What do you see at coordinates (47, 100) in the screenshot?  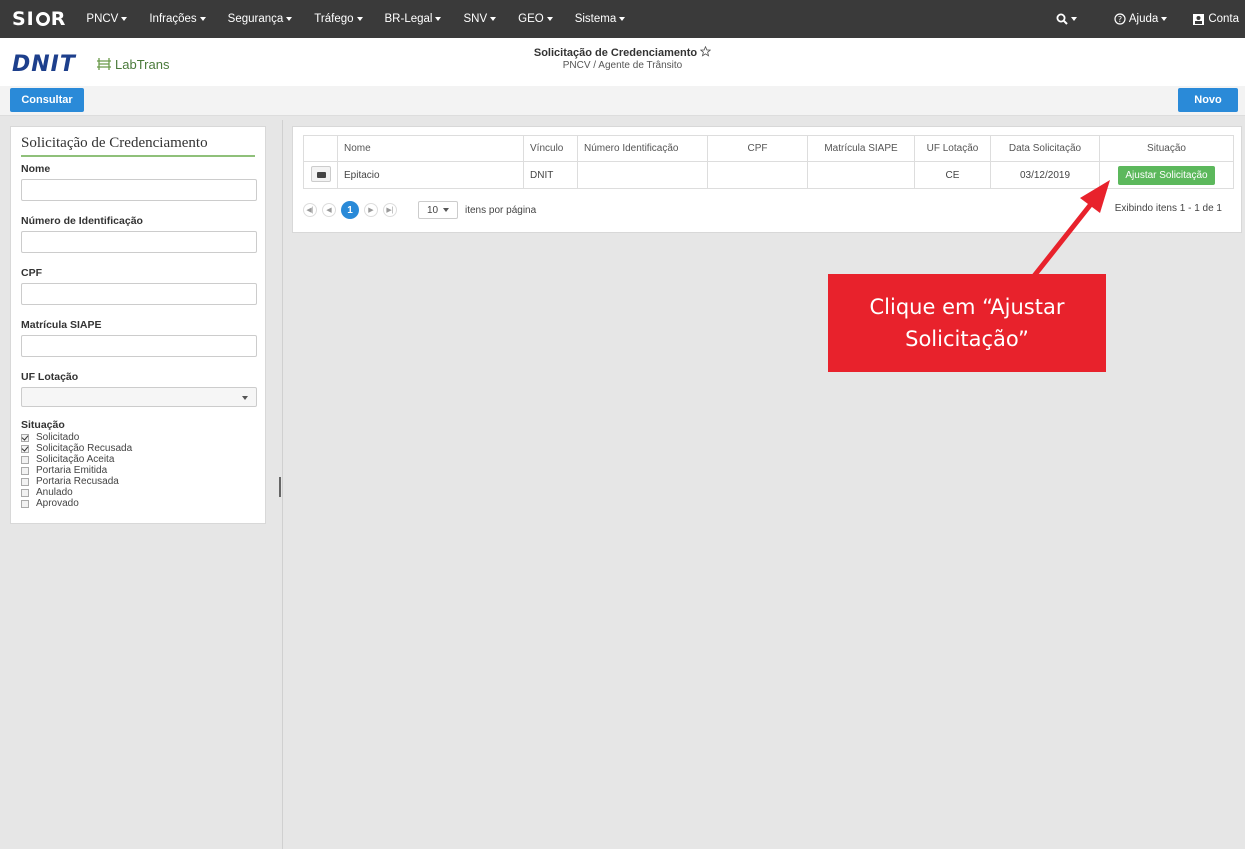 I see `consultar-button: Consultar` at bounding box center [47, 100].